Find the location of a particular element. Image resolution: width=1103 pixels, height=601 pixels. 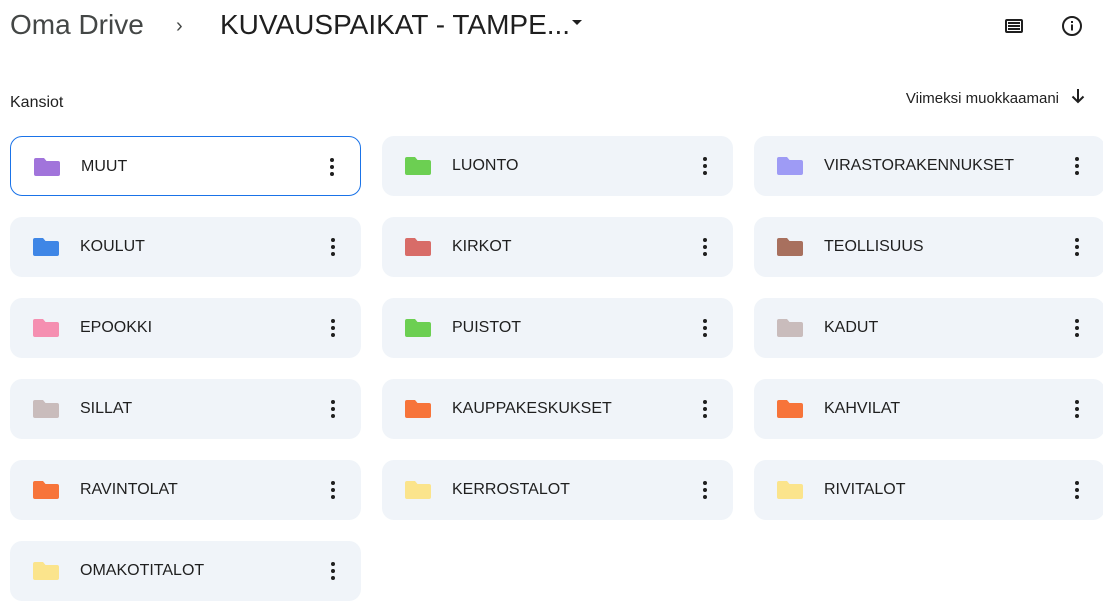

folder-tile: PUISTOT is located at coordinates (557, 328).